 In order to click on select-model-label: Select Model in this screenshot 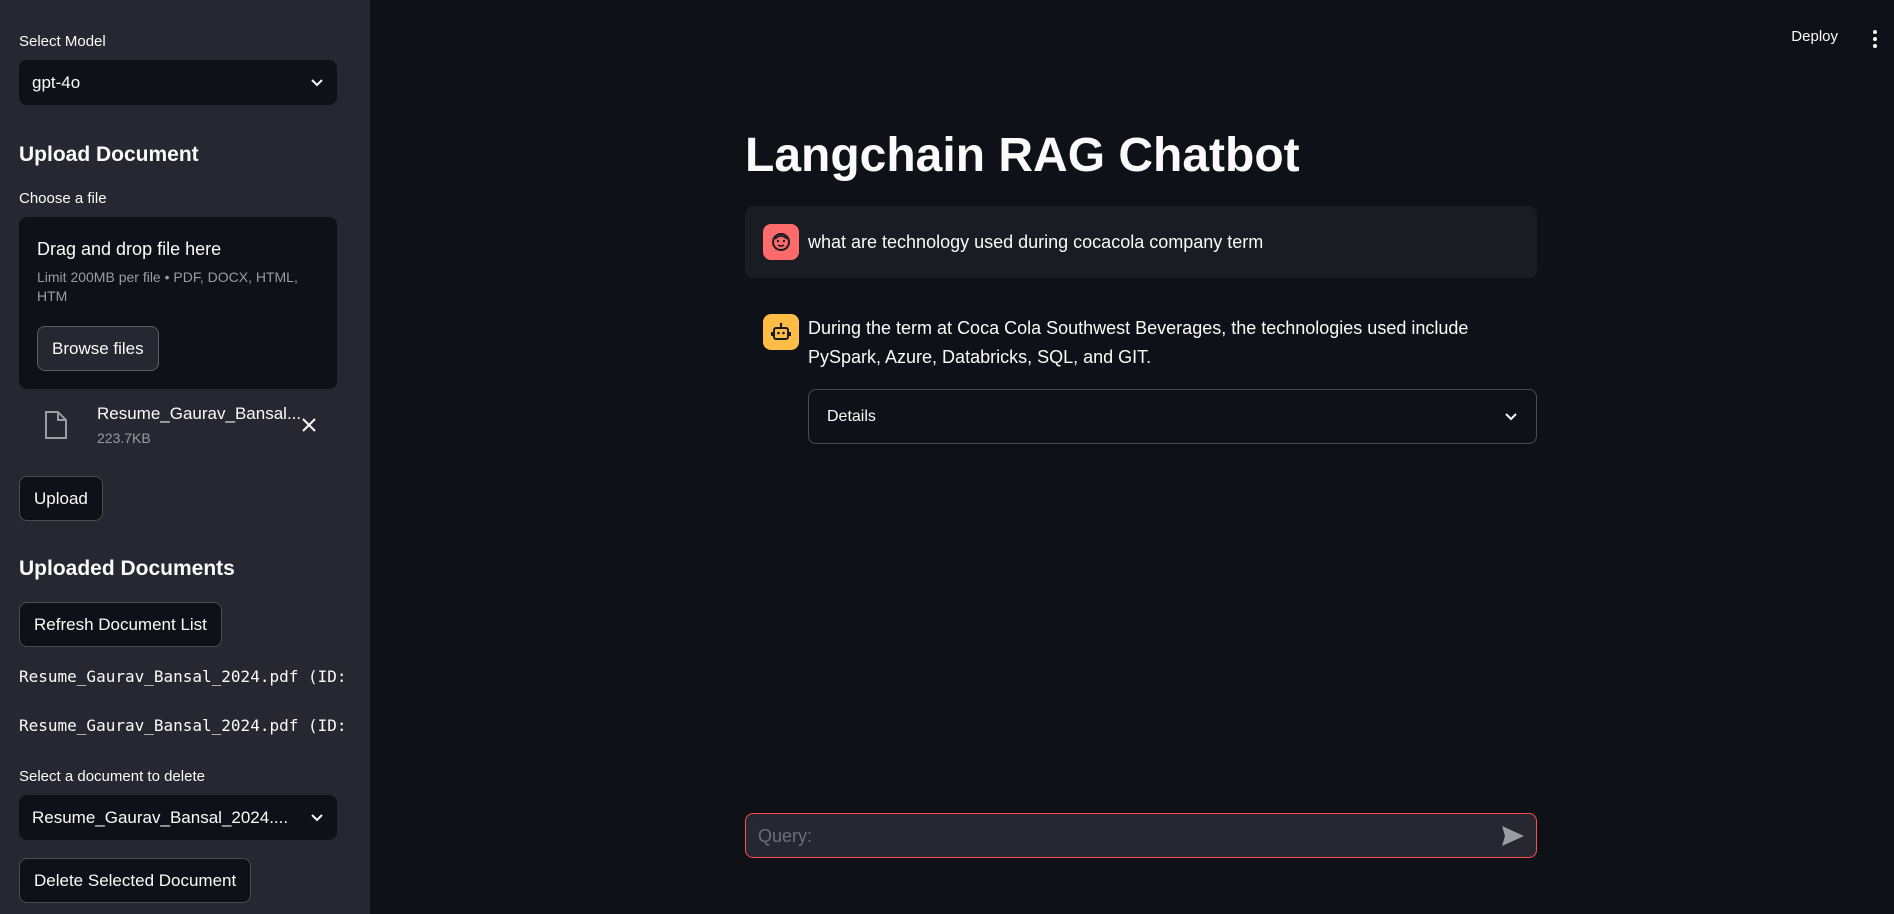, I will do `click(62, 41)`.